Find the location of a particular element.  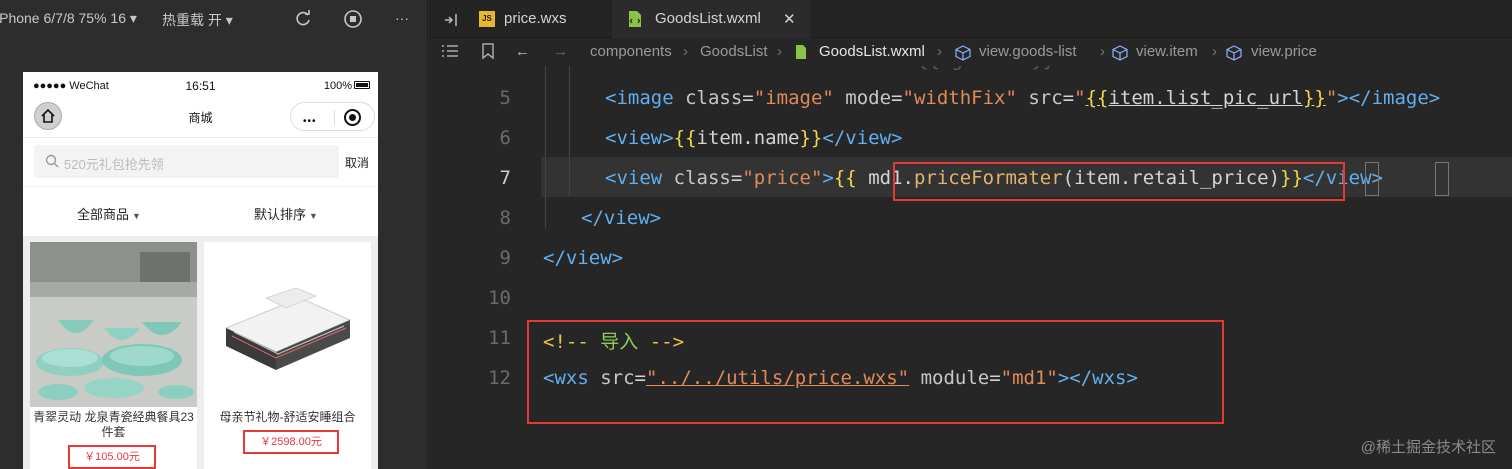

line-number: 9 is located at coordinates (505, 258).